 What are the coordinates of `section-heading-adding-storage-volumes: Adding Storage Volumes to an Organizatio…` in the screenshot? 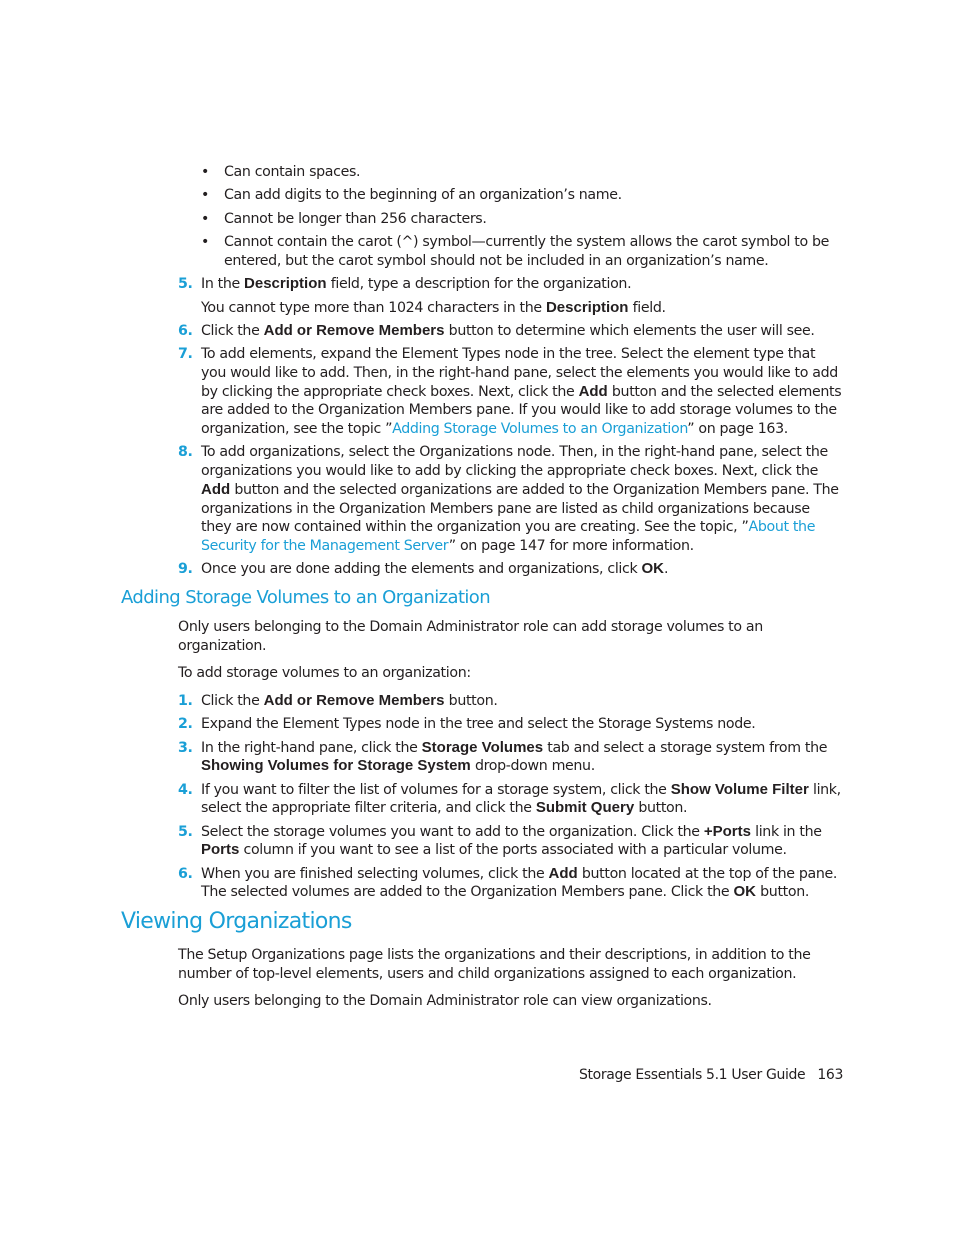 It's located at (306, 597).